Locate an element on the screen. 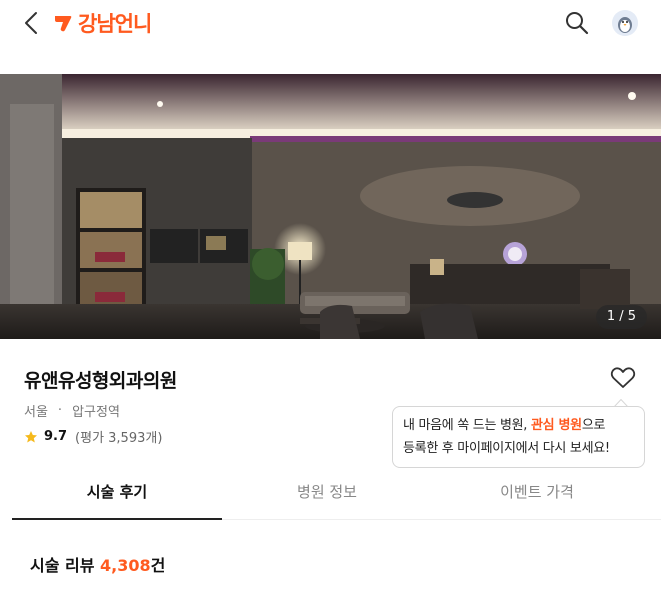 Image resolution: width=661 pixels, height=594 pixels. avatar is located at coordinates (625, 23).